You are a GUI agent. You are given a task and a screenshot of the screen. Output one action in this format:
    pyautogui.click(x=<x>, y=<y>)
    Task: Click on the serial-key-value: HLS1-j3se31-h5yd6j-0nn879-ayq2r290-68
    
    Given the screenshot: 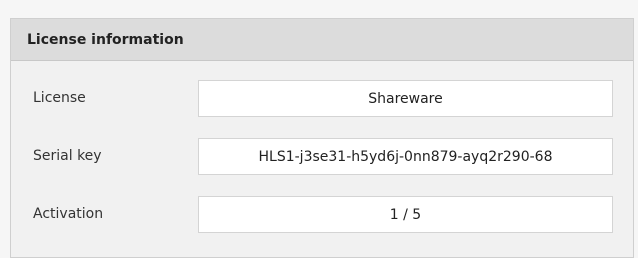 What is the action you would take?
    pyautogui.click(x=405, y=156)
    